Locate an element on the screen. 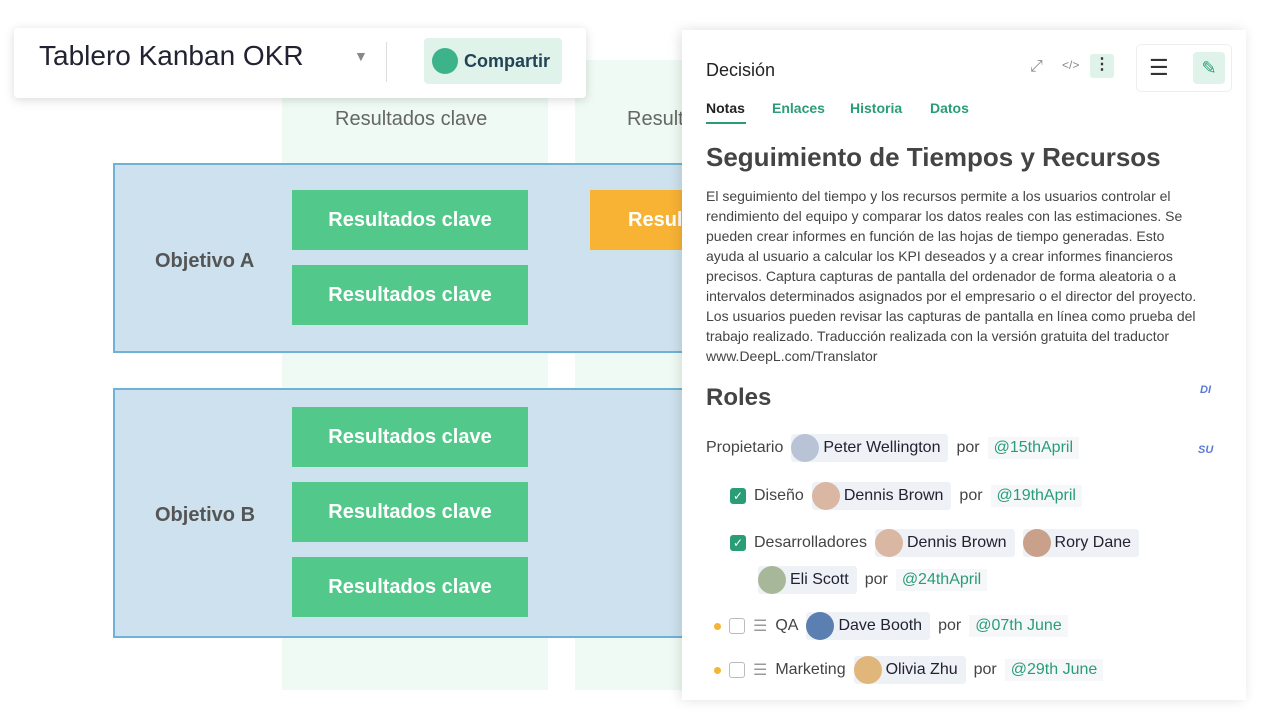 This screenshot has width=1280, height=720. person-chip: Peter Wellington is located at coordinates (870, 448).